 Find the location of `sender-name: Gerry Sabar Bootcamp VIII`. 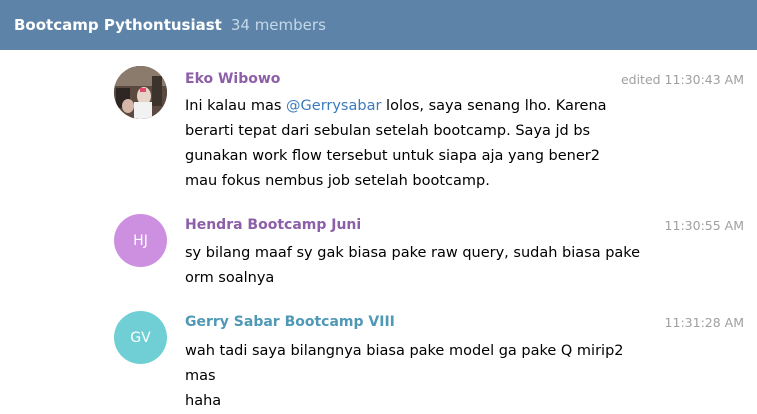

sender-name: Gerry Sabar Bootcamp VIII is located at coordinates (290, 322).